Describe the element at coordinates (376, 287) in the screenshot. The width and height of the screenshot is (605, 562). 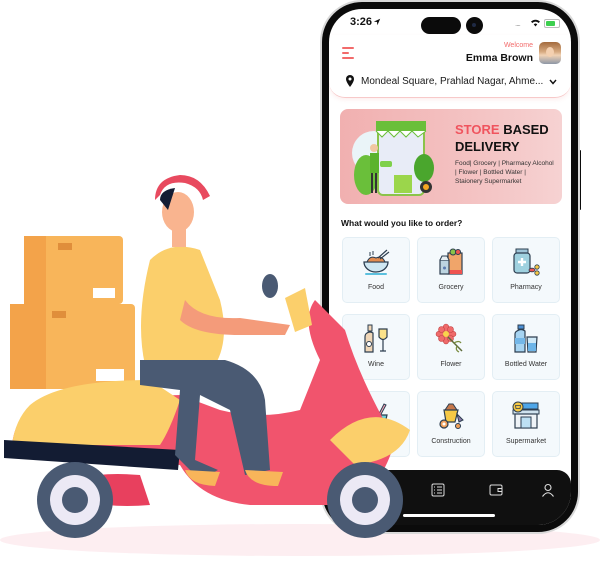
I see `category-label: Food` at that location.